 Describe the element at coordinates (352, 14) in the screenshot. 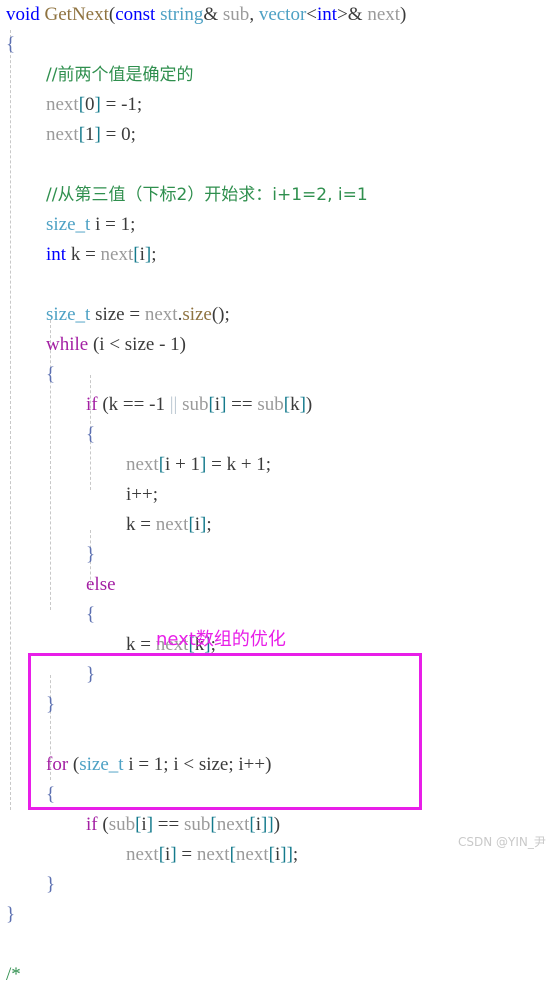

I see `code-token: >&` at that location.